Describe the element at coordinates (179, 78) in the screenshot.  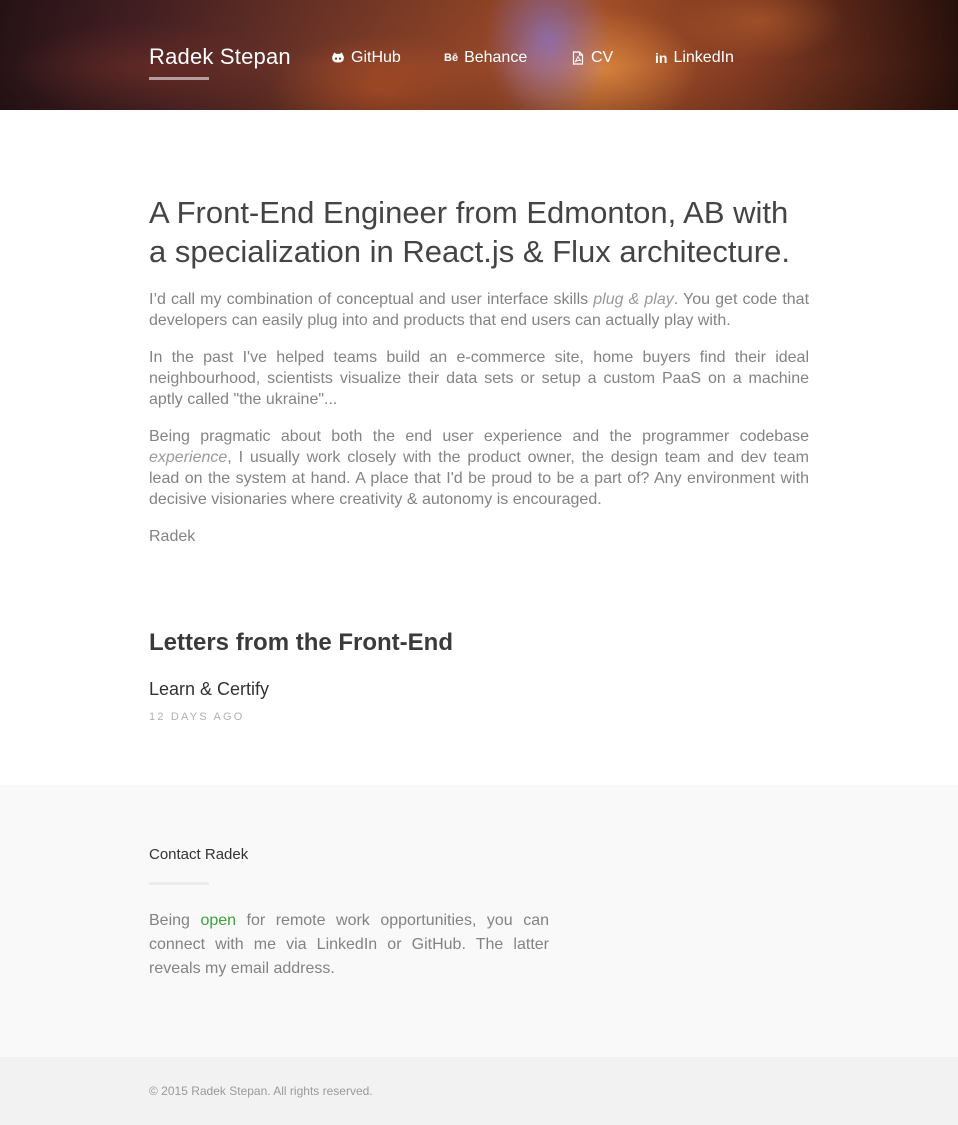
I see `brand-underline` at that location.